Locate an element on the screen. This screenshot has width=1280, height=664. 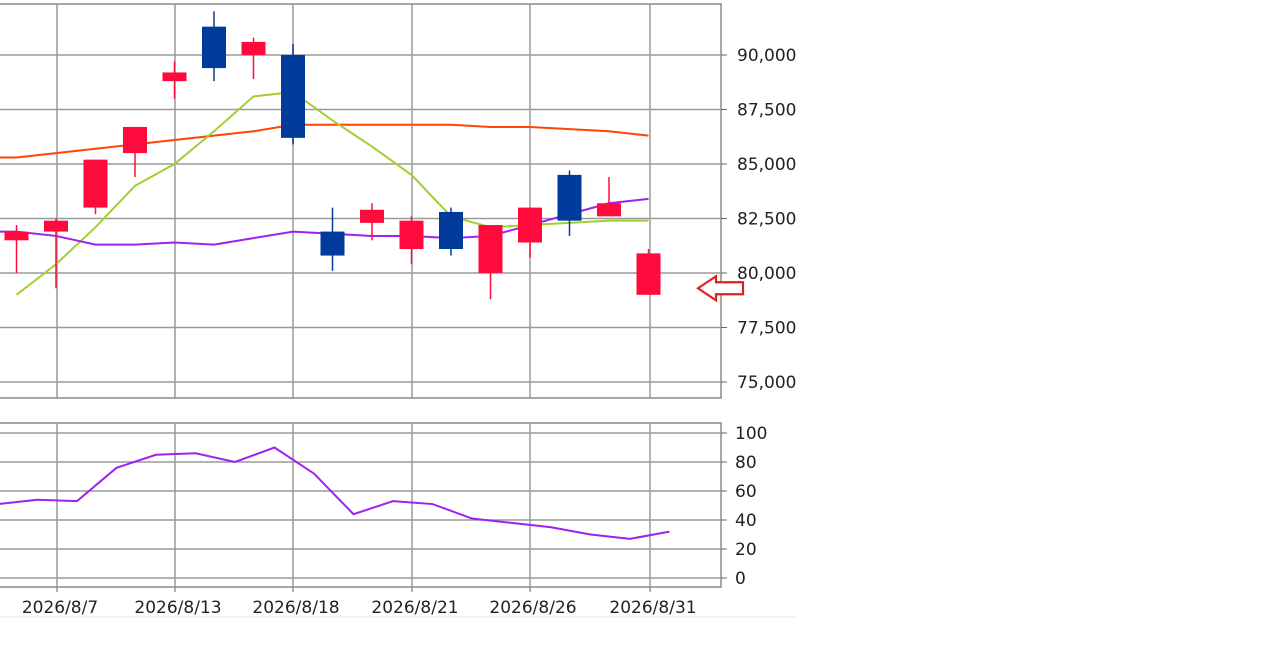
x-tick-label: 2026/8/26 is located at coordinates (532, 608).